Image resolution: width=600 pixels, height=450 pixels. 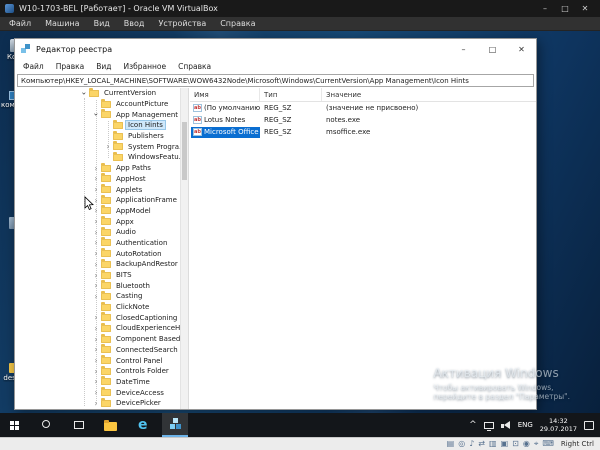 I want to click on tree-item: › ConnectedSearch, so click(x=98, y=350).